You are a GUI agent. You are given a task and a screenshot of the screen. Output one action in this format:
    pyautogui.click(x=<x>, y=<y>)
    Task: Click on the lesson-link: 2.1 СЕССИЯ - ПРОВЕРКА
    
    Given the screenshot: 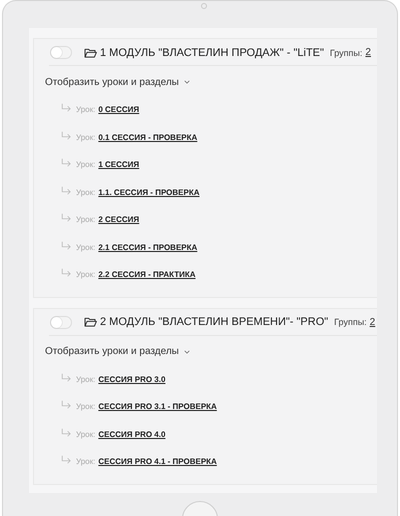 What is the action you would take?
    pyautogui.click(x=148, y=247)
    